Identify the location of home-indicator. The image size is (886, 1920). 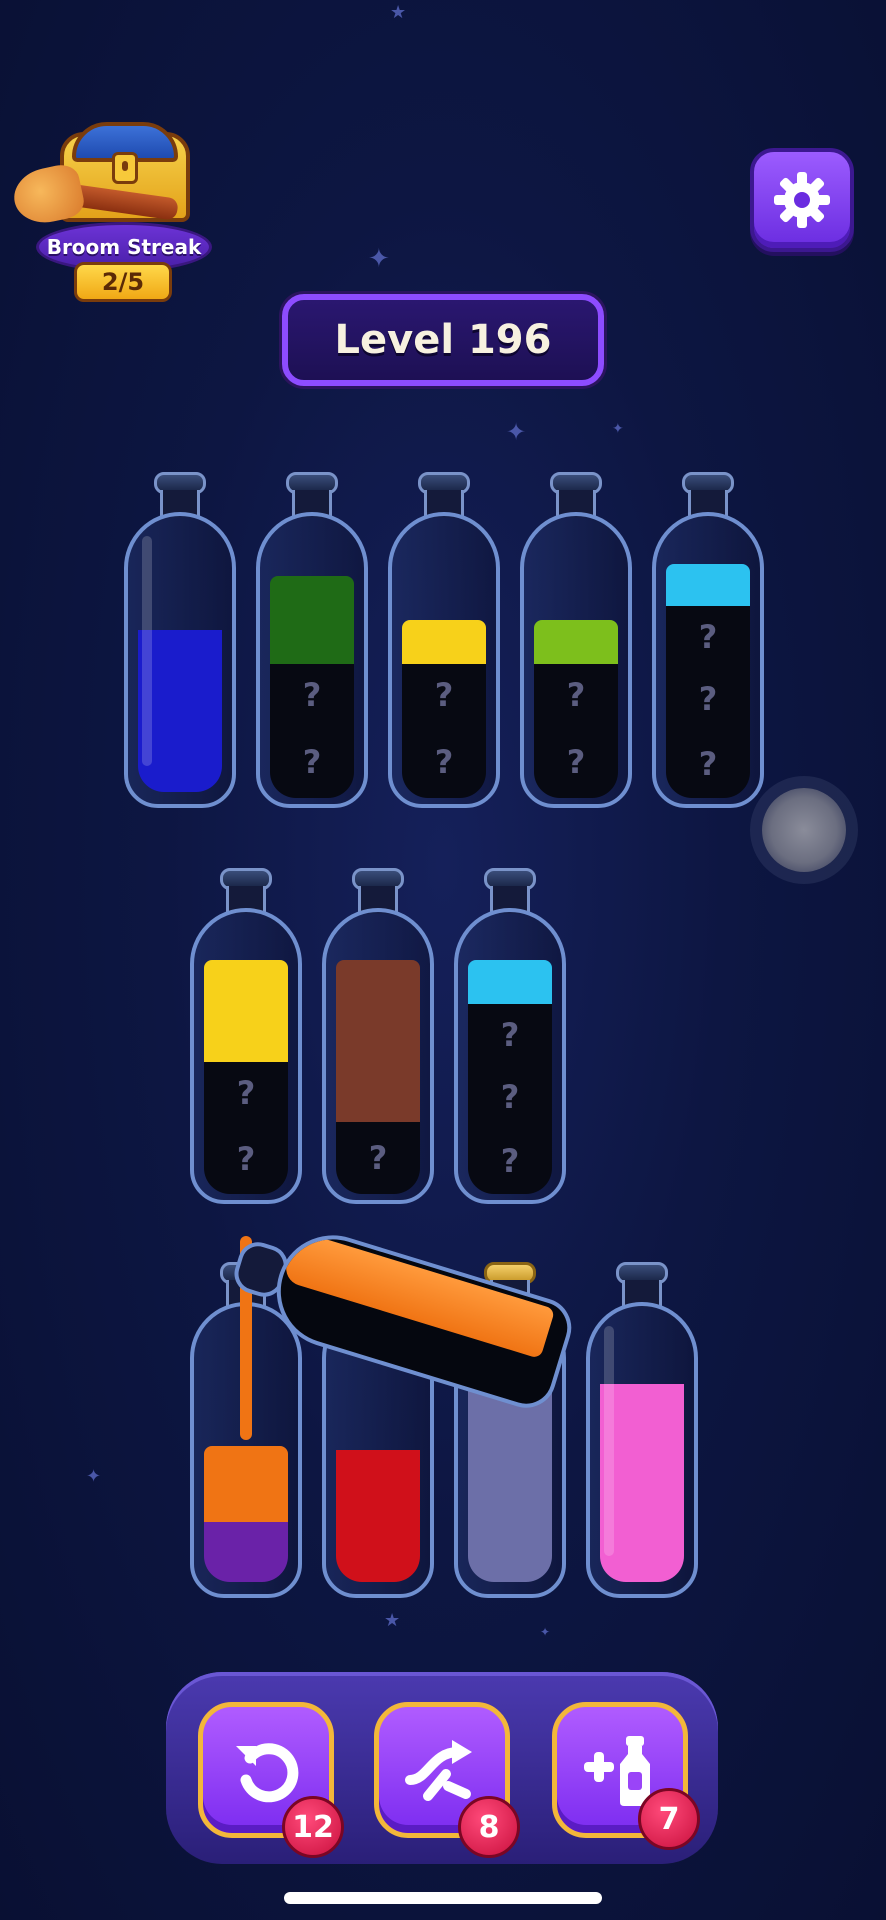
(443, 1898).